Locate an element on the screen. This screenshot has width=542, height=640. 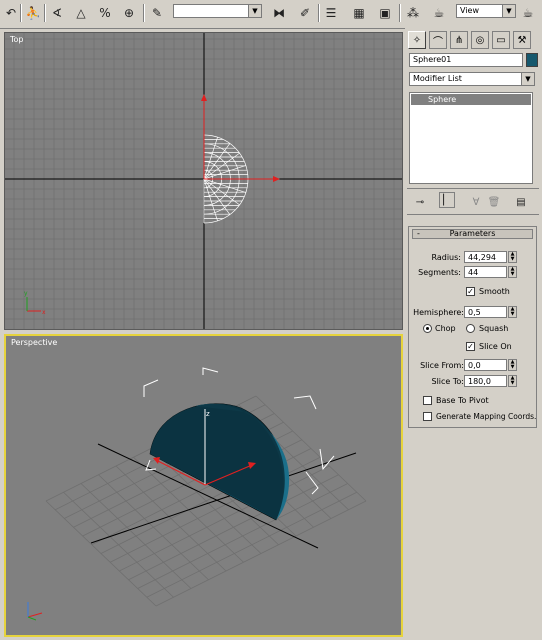
smooth-label: Smooth is located at coordinates (494, 291).